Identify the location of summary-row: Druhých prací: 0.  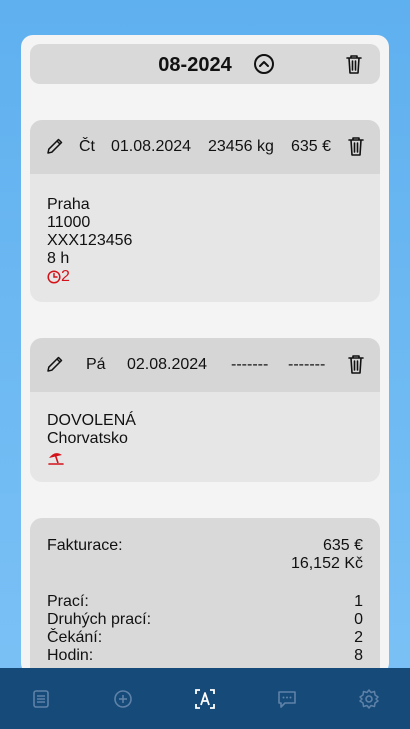
(205, 619).